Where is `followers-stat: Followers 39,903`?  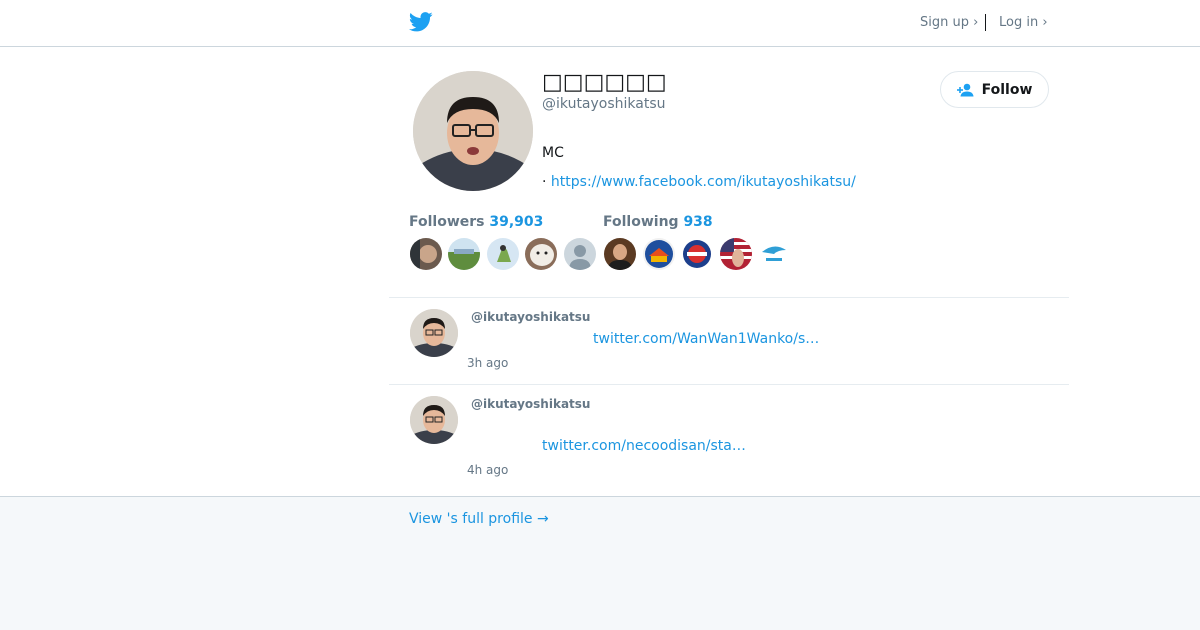
followers-stat: Followers 39,903 is located at coordinates (476, 222).